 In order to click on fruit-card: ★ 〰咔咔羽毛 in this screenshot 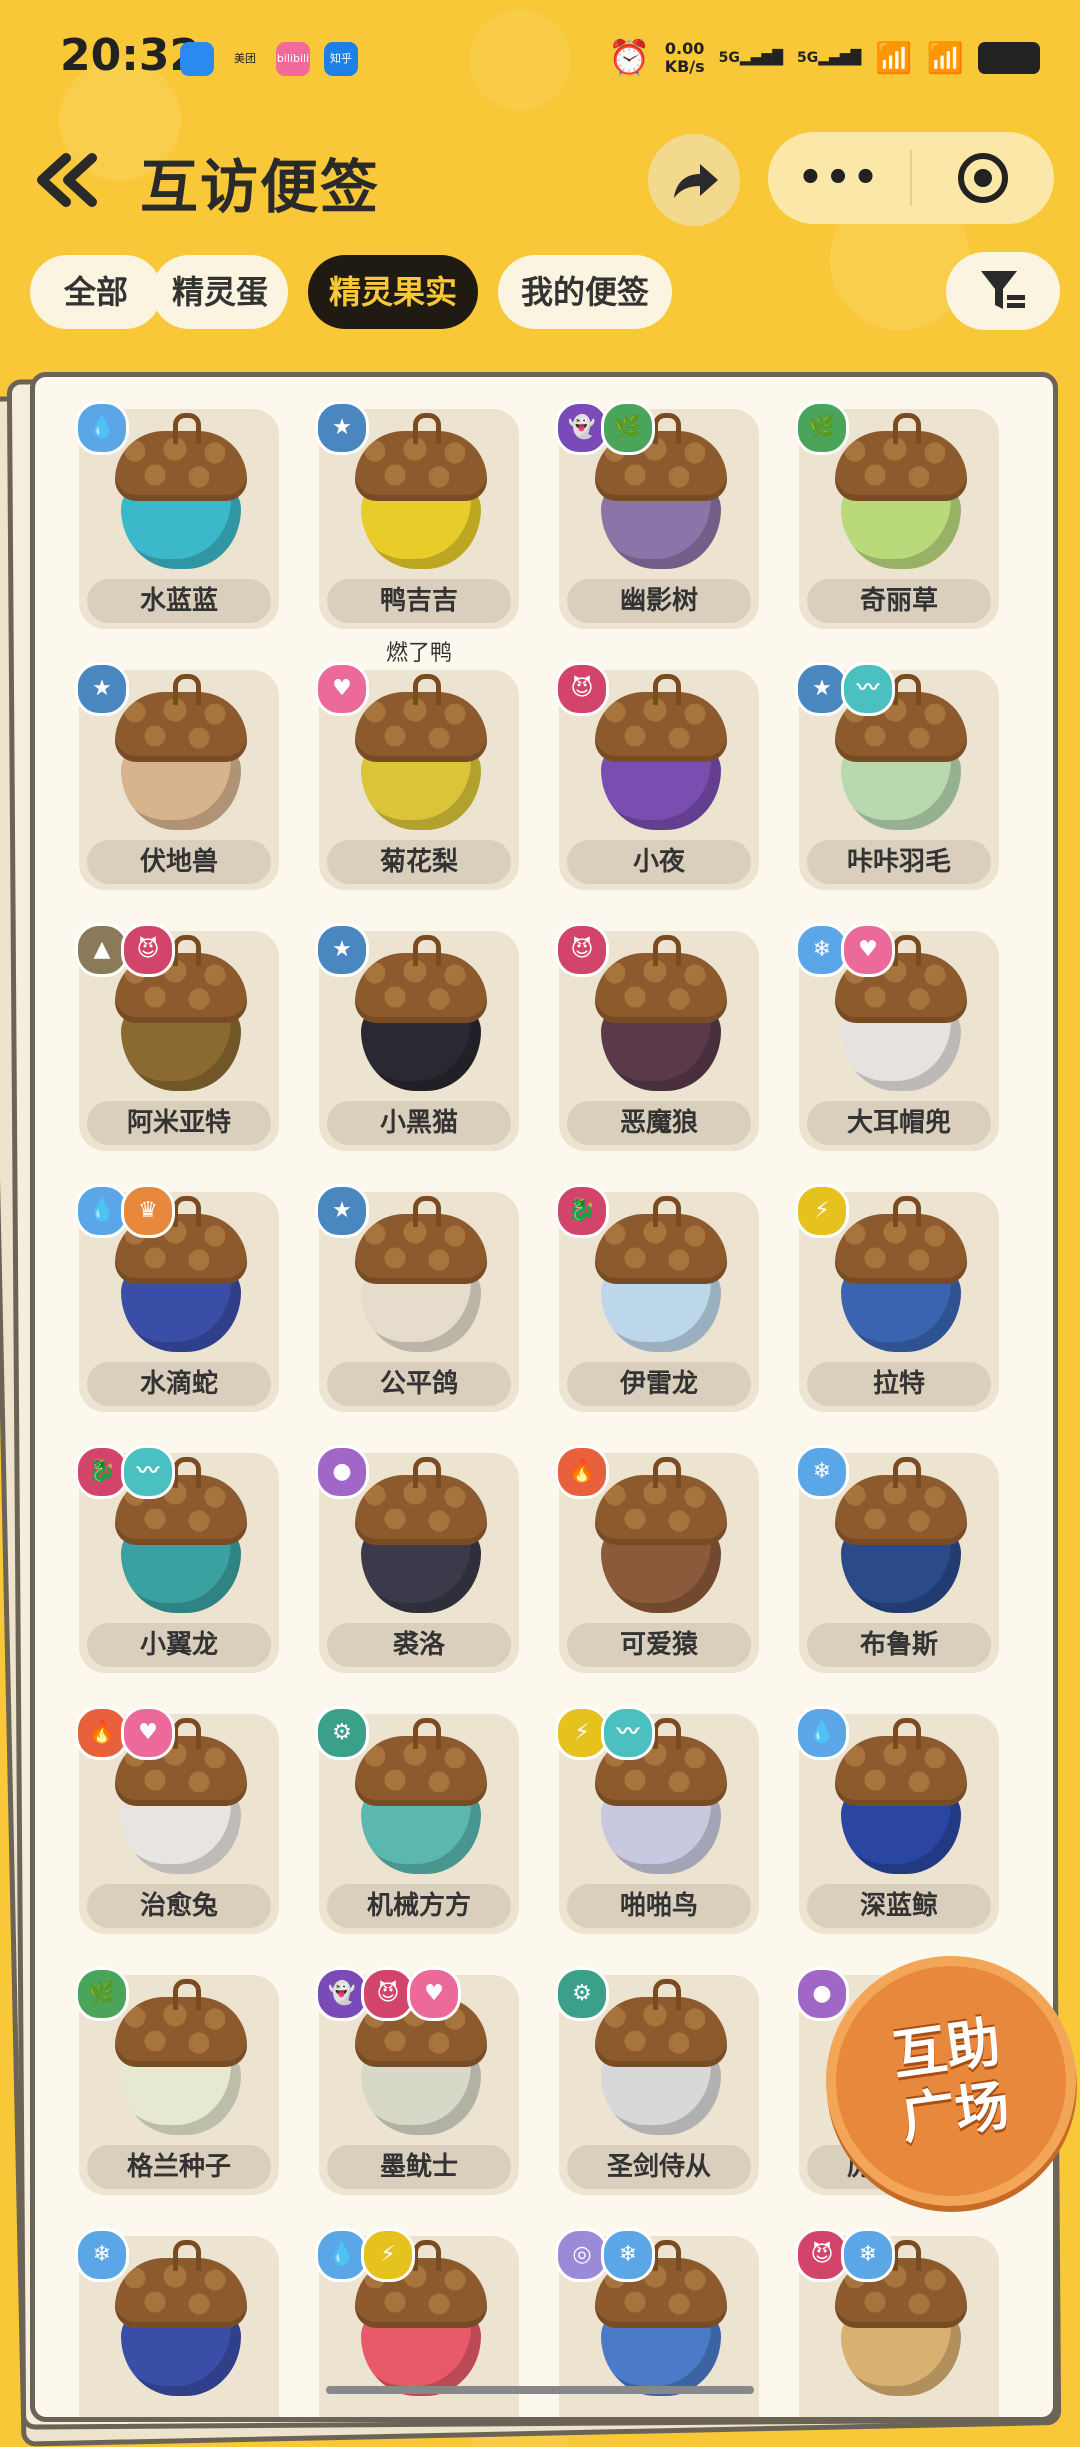, I will do `click(897, 776)`.